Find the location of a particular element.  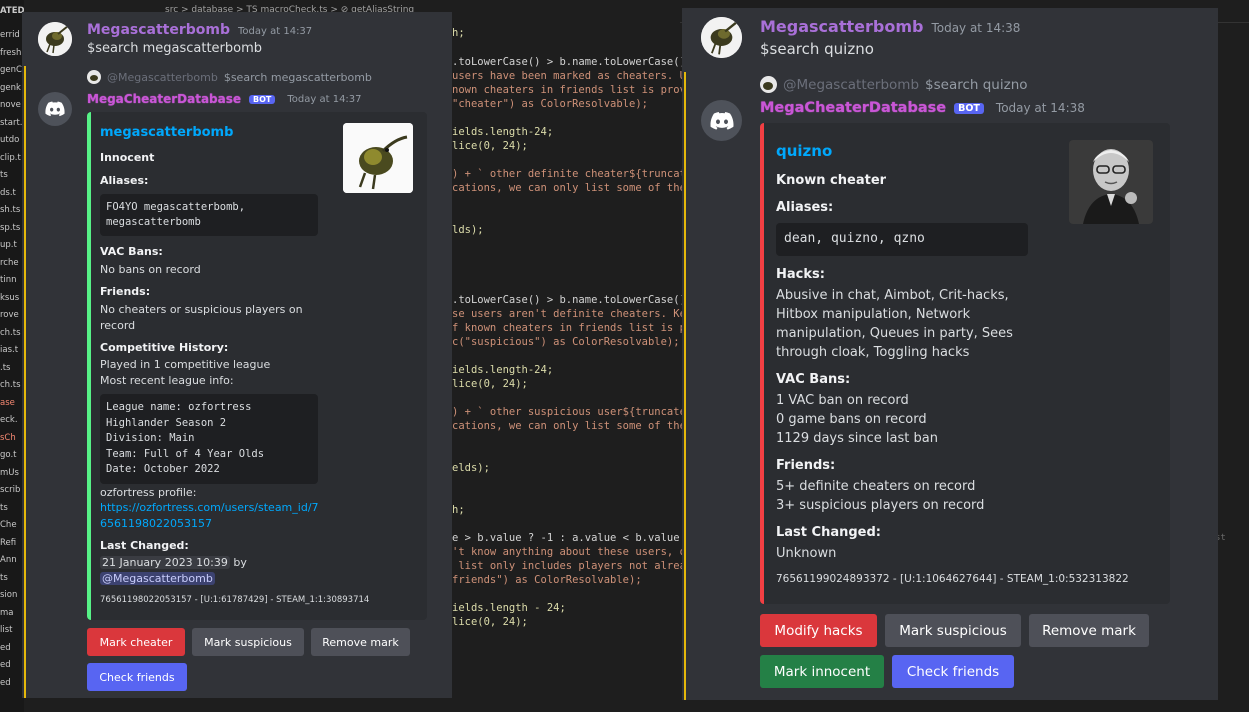

alias-line: megascatterbomb is located at coordinates (153, 222).